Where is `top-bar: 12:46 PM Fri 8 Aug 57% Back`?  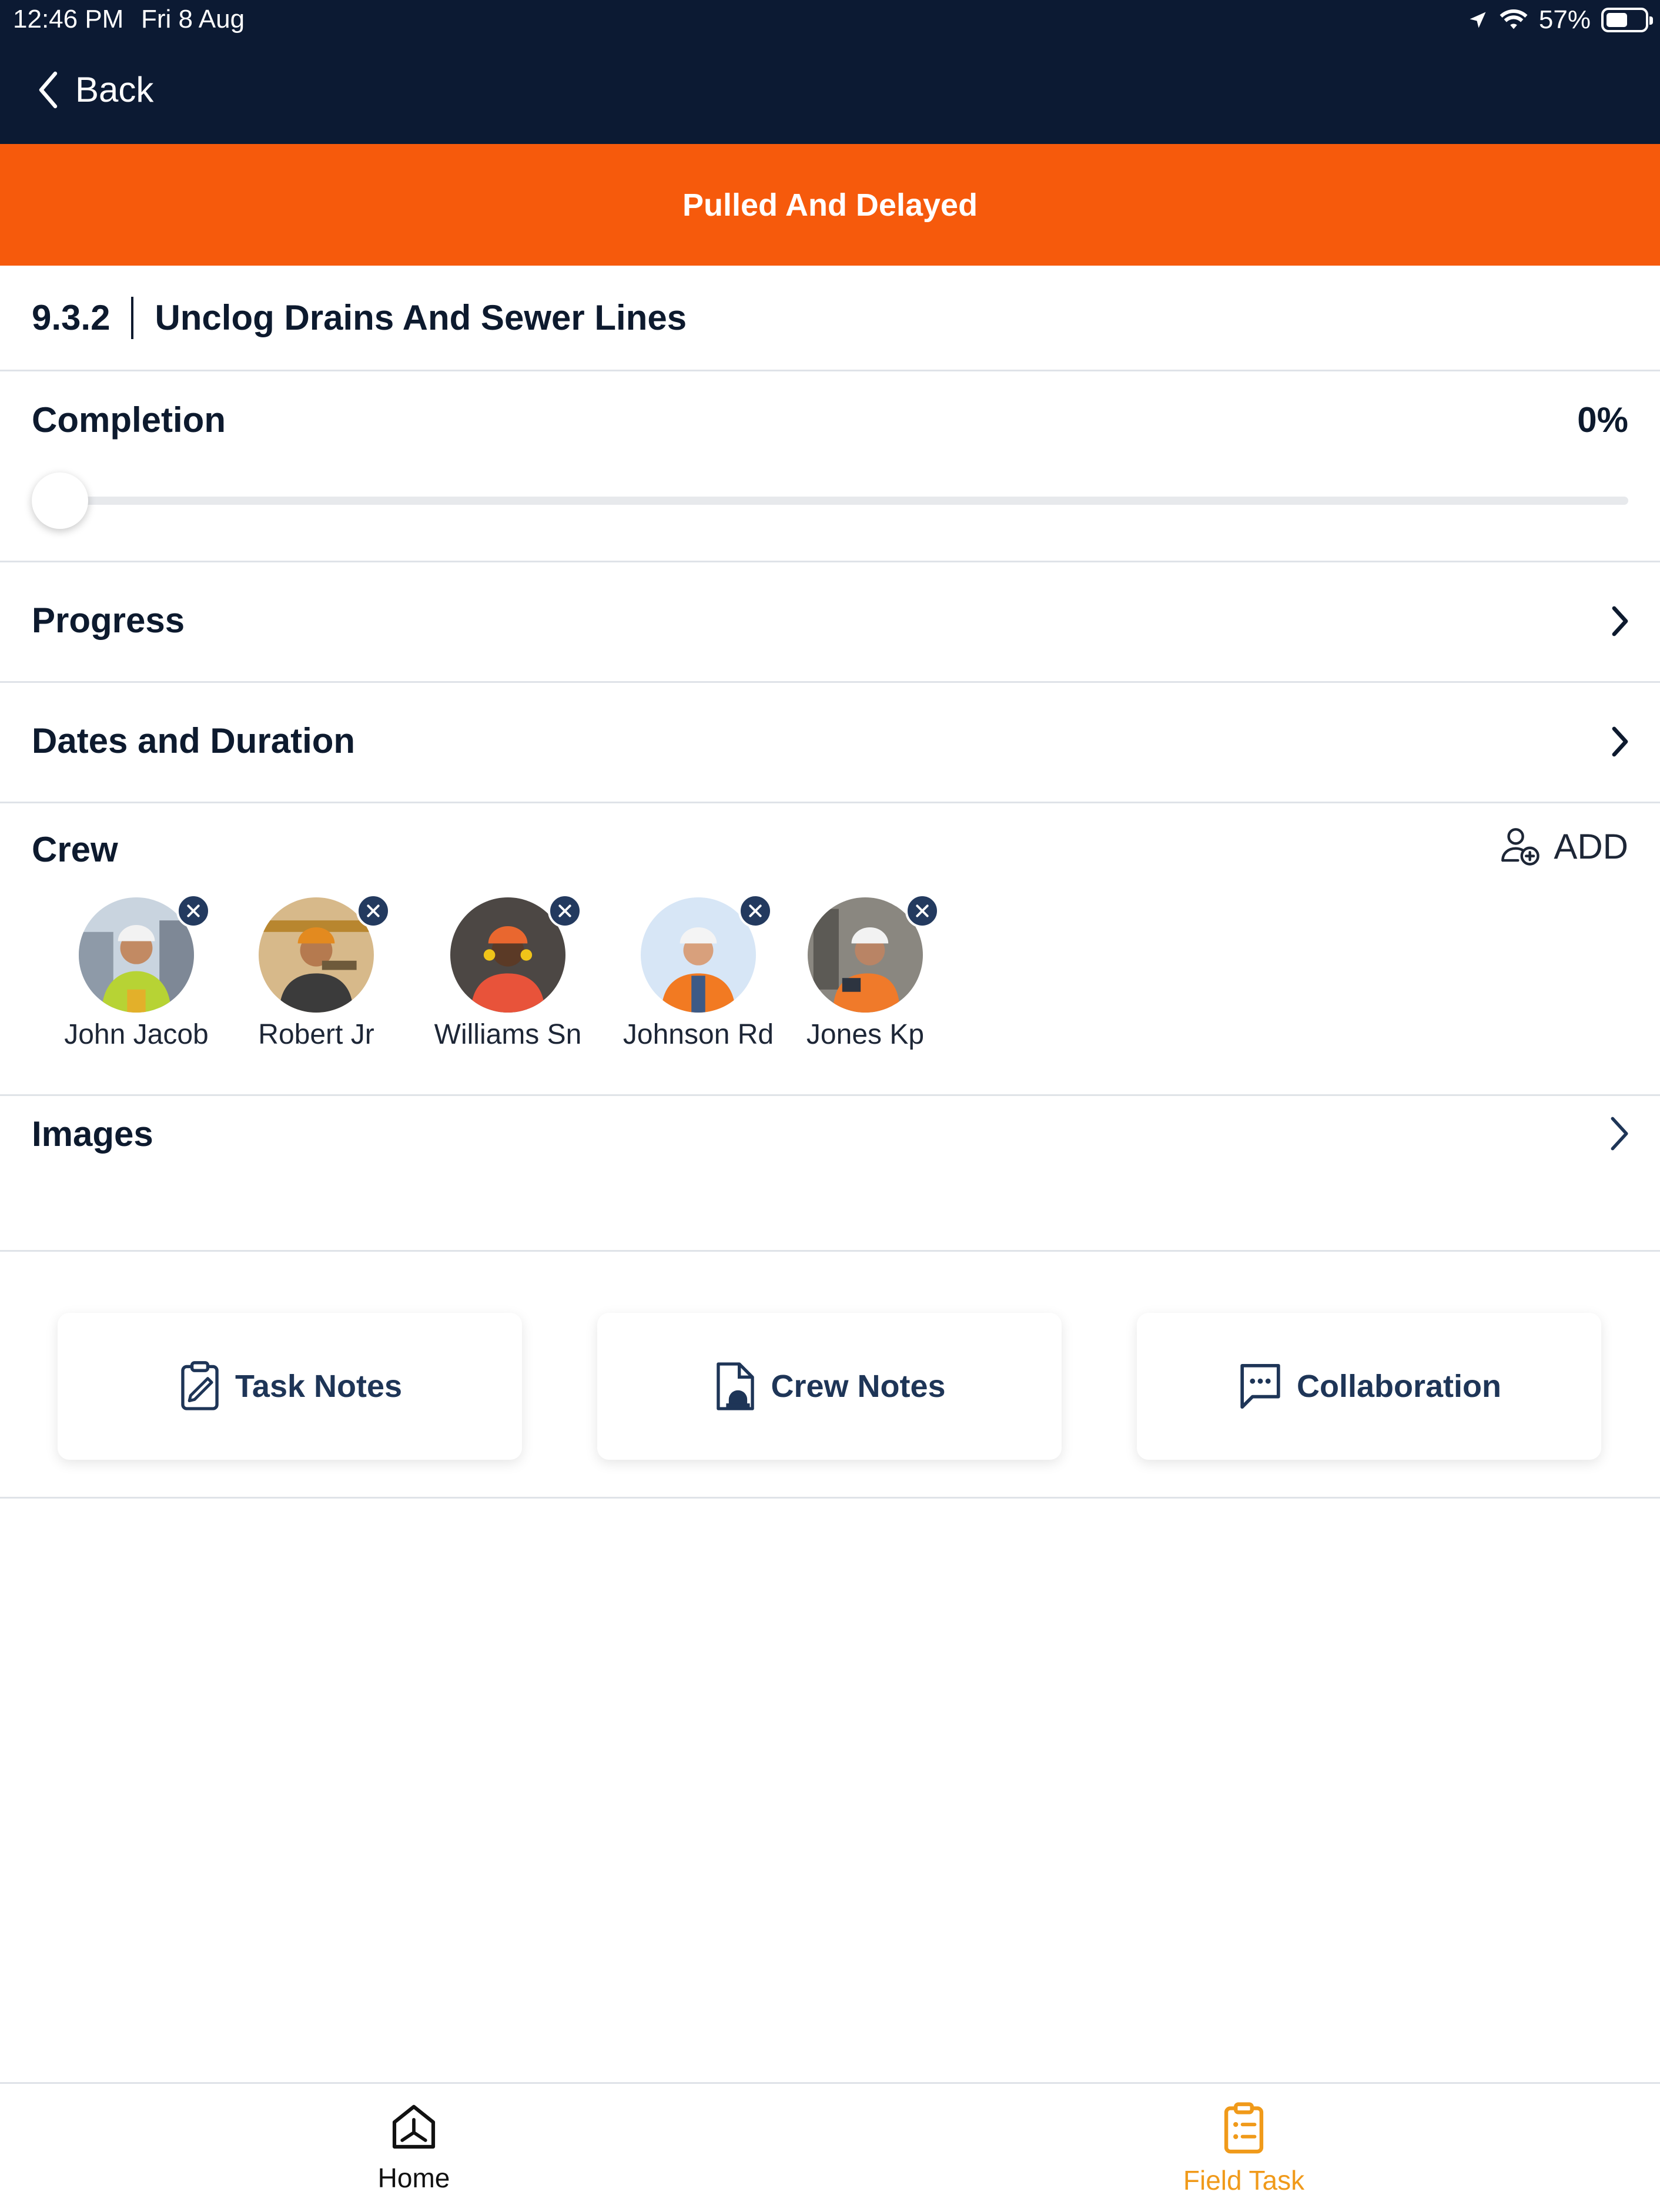 top-bar: 12:46 PM Fri 8 Aug 57% Back is located at coordinates (830, 72).